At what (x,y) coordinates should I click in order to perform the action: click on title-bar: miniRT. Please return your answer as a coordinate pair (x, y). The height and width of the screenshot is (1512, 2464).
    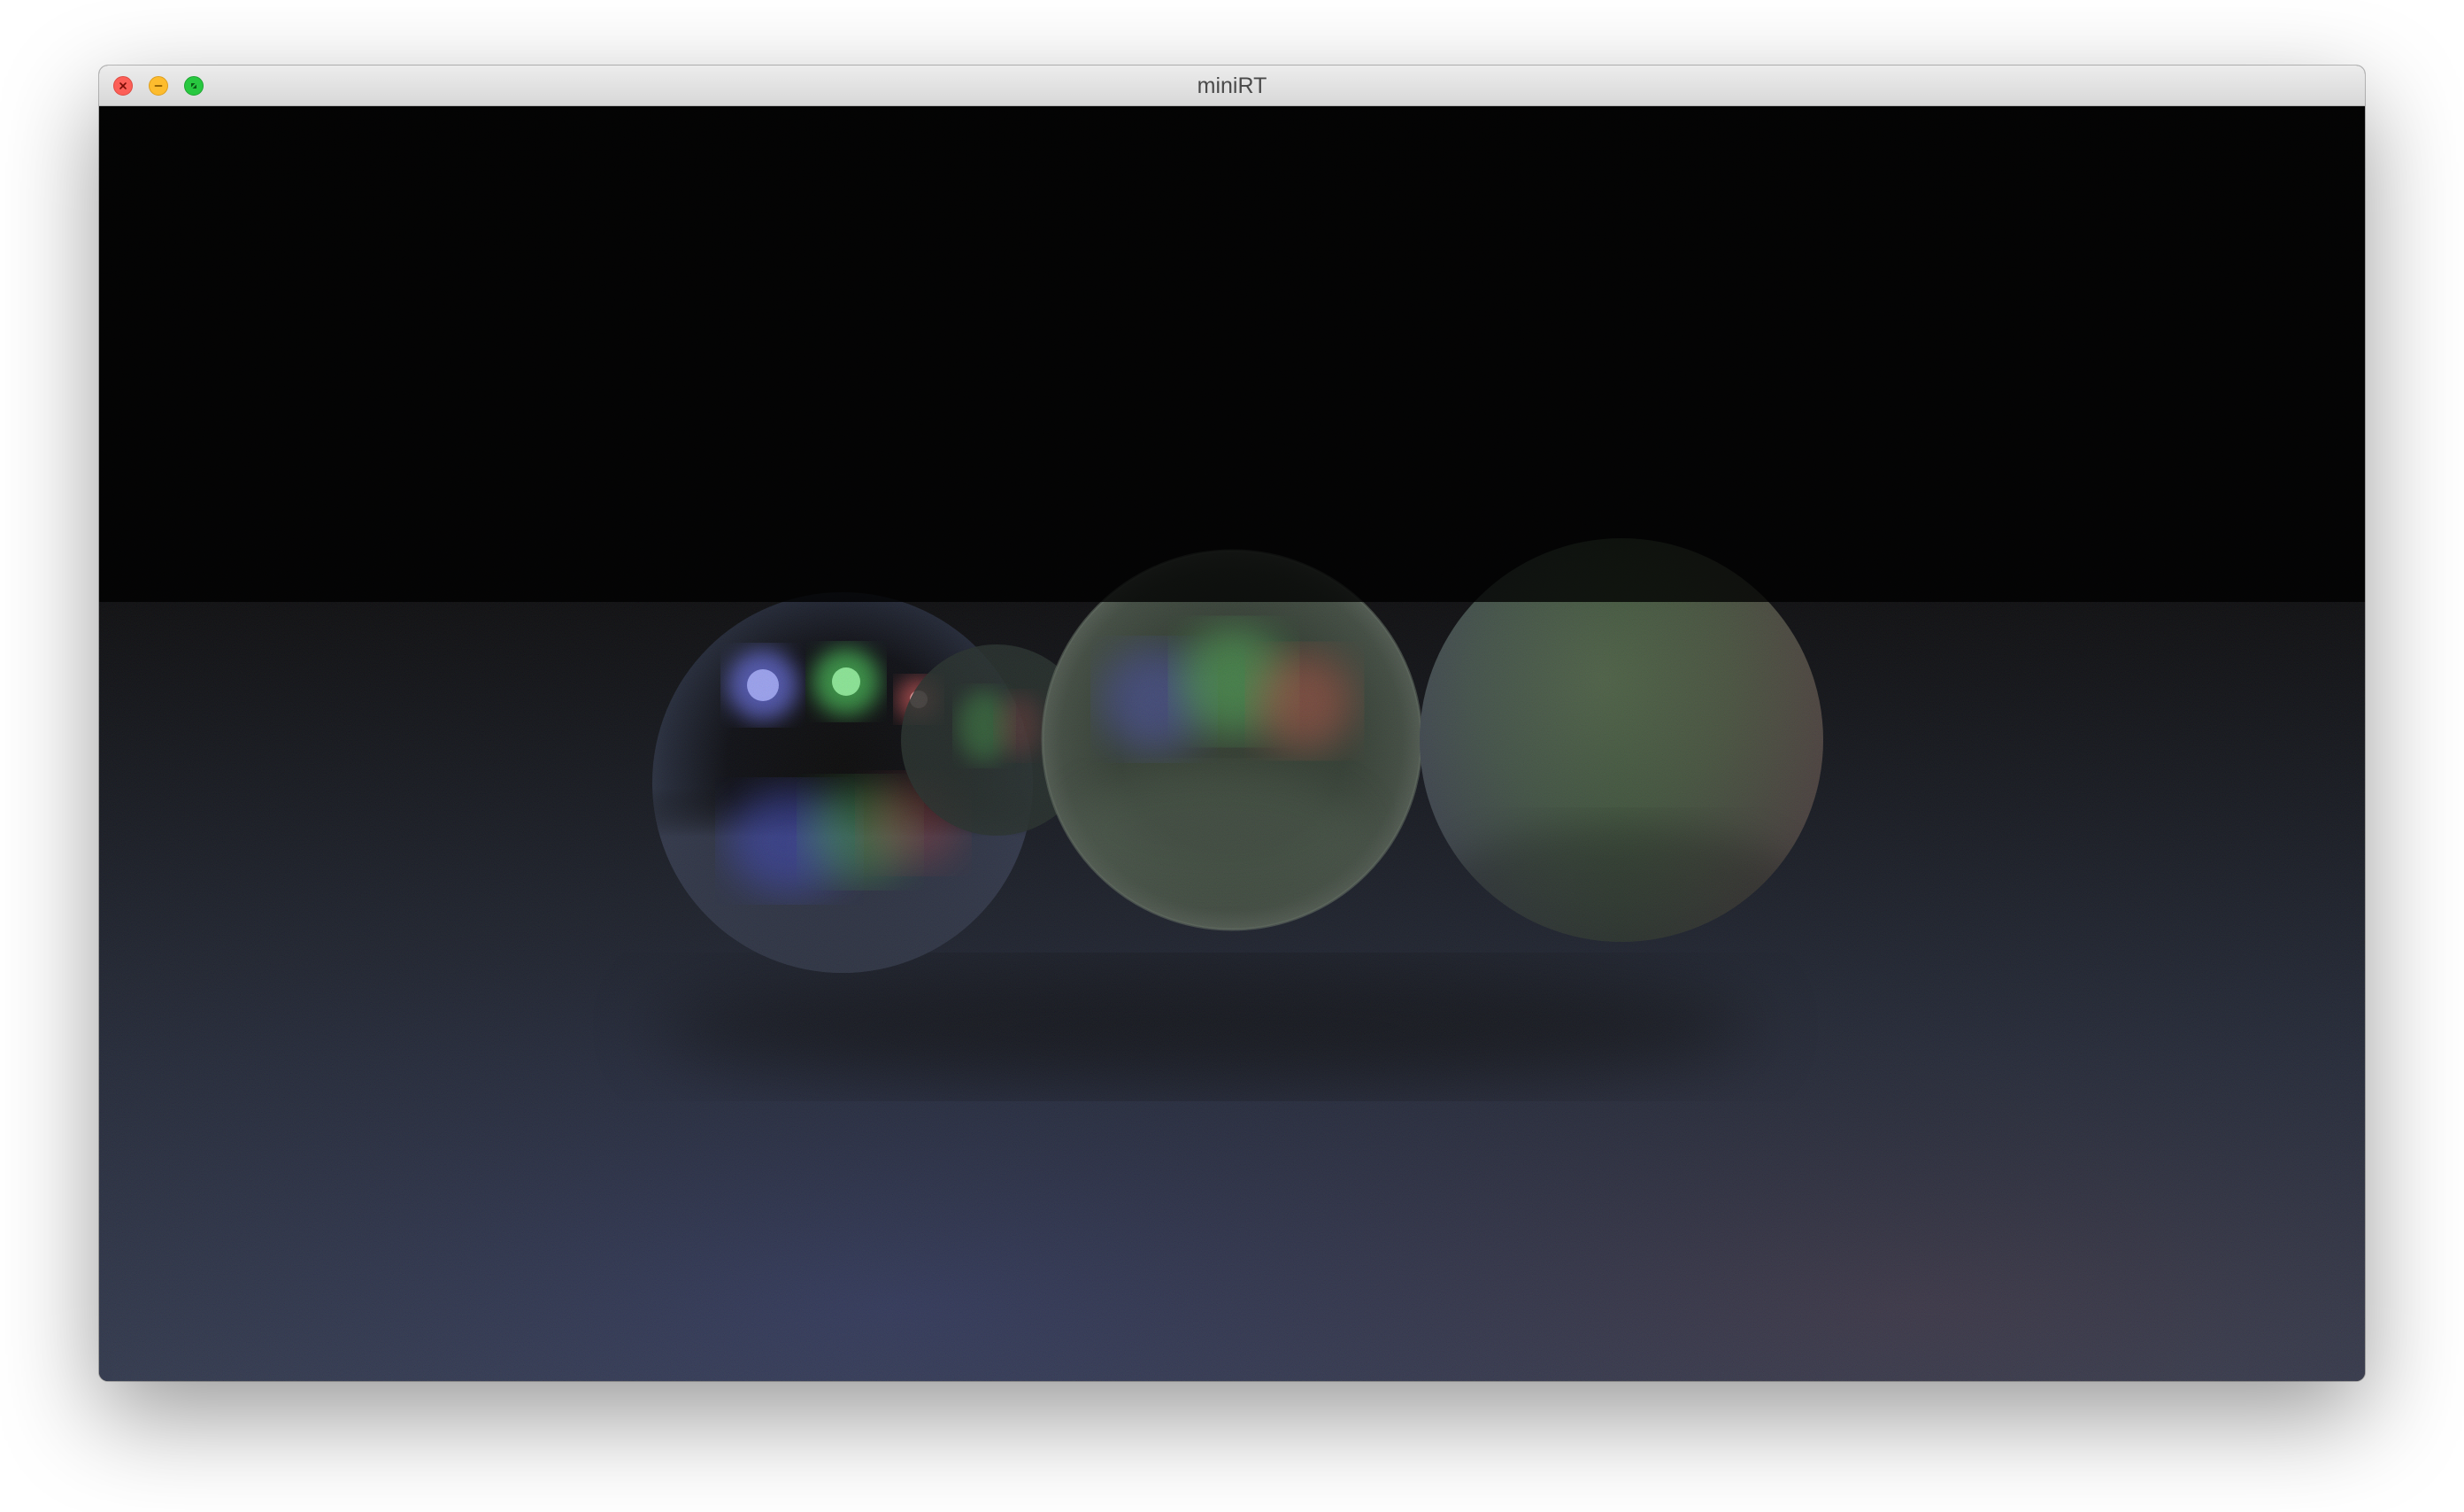
    Looking at the image, I should click on (1232, 86).